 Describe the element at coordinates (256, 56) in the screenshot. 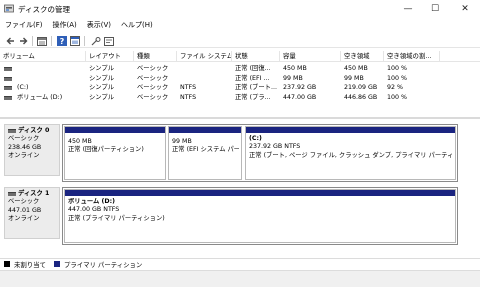

I see `column-header-status: 状態` at that location.